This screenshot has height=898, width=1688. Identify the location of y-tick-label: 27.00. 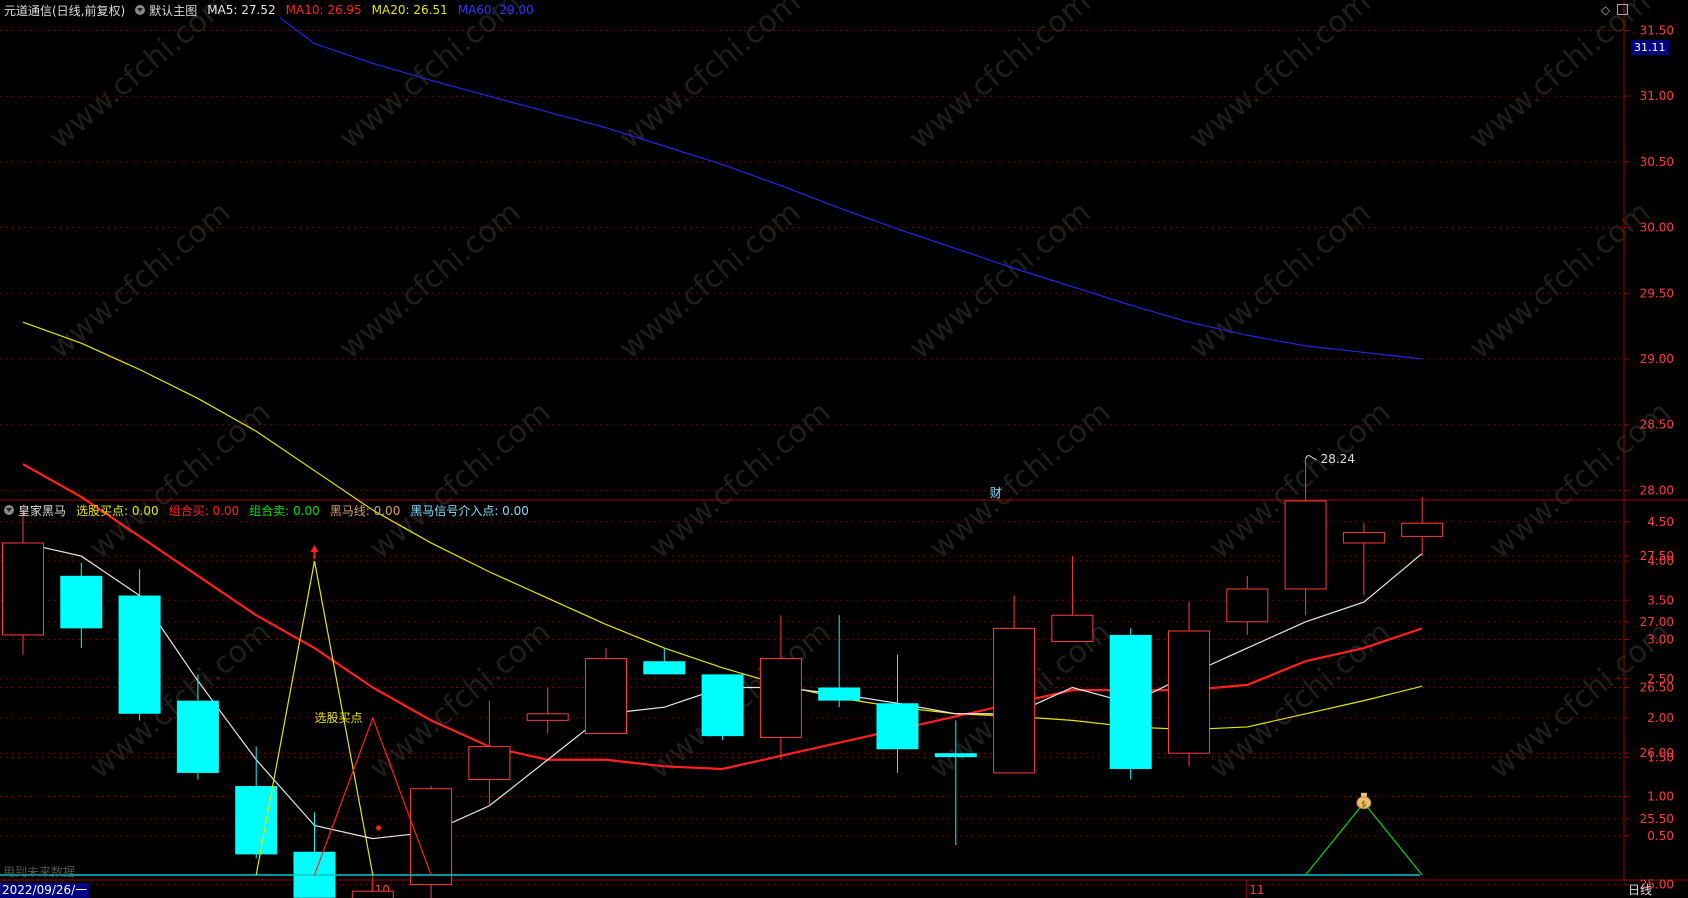
(1657, 622).